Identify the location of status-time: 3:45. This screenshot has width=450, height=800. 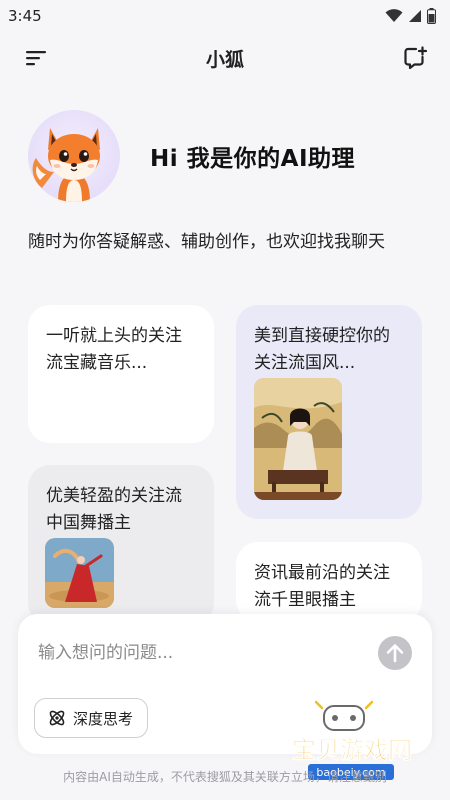
(25, 16).